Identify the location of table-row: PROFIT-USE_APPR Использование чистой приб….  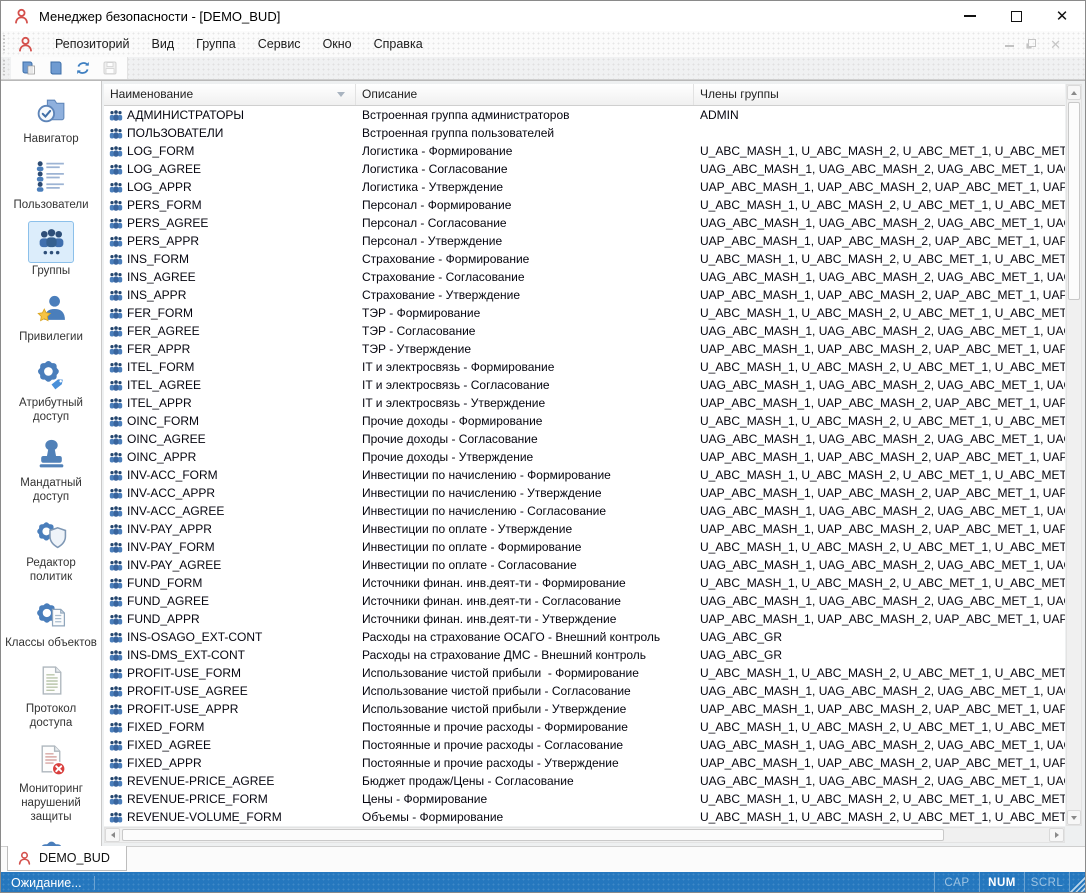
(584, 709).